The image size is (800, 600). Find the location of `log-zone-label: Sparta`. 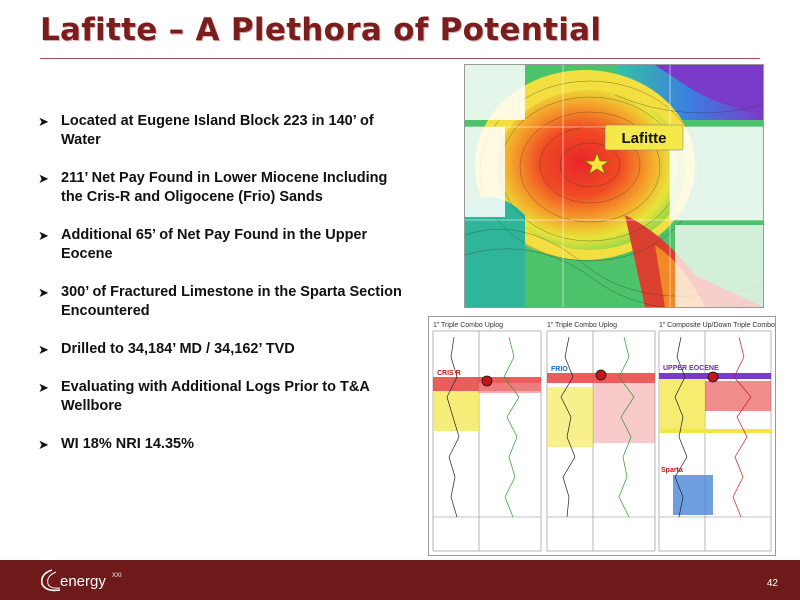

log-zone-label: Sparta is located at coordinates (672, 470).